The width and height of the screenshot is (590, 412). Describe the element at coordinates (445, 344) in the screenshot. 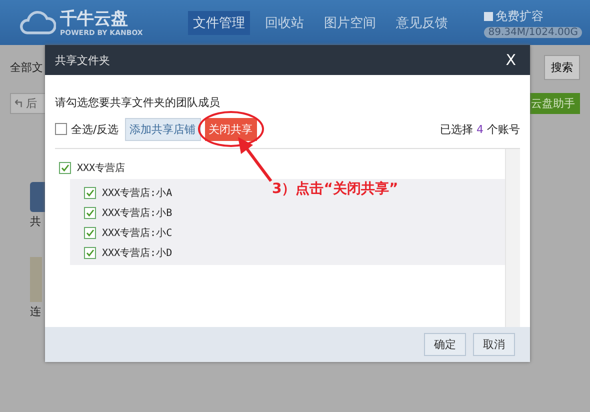

I see `dialog-button: 确定` at that location.